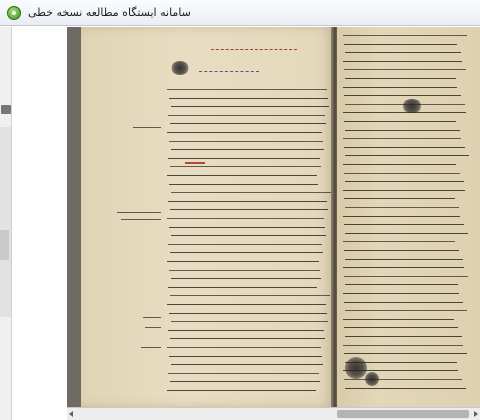 The image size is (480, 420). What do you see at coordinates (14, 13) in the screenshot?
I see `app-logo-icon` at bounding box center [14, 13].